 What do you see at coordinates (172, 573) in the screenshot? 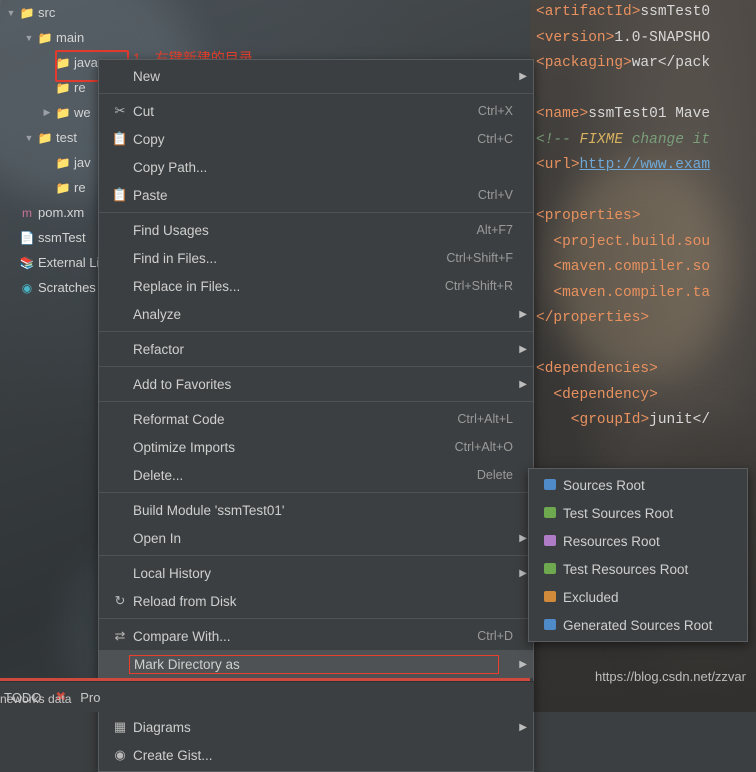
I see `menu-item-label: Local History` at bounding box center [172, 573].